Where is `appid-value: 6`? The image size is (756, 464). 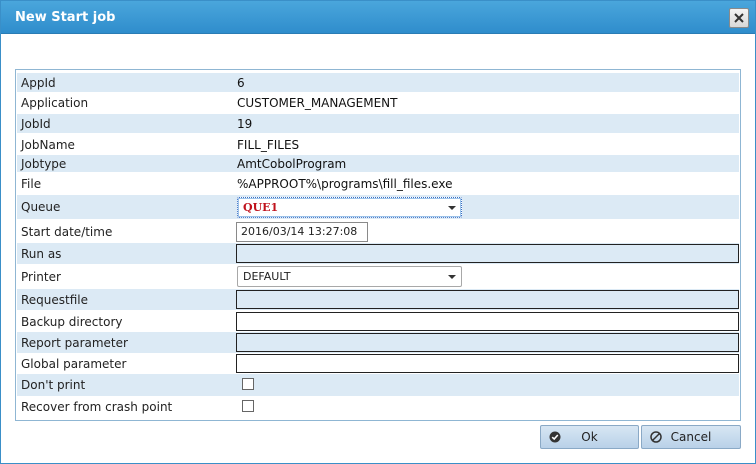 appid-value: 6 is located at coordinates (241, 82).